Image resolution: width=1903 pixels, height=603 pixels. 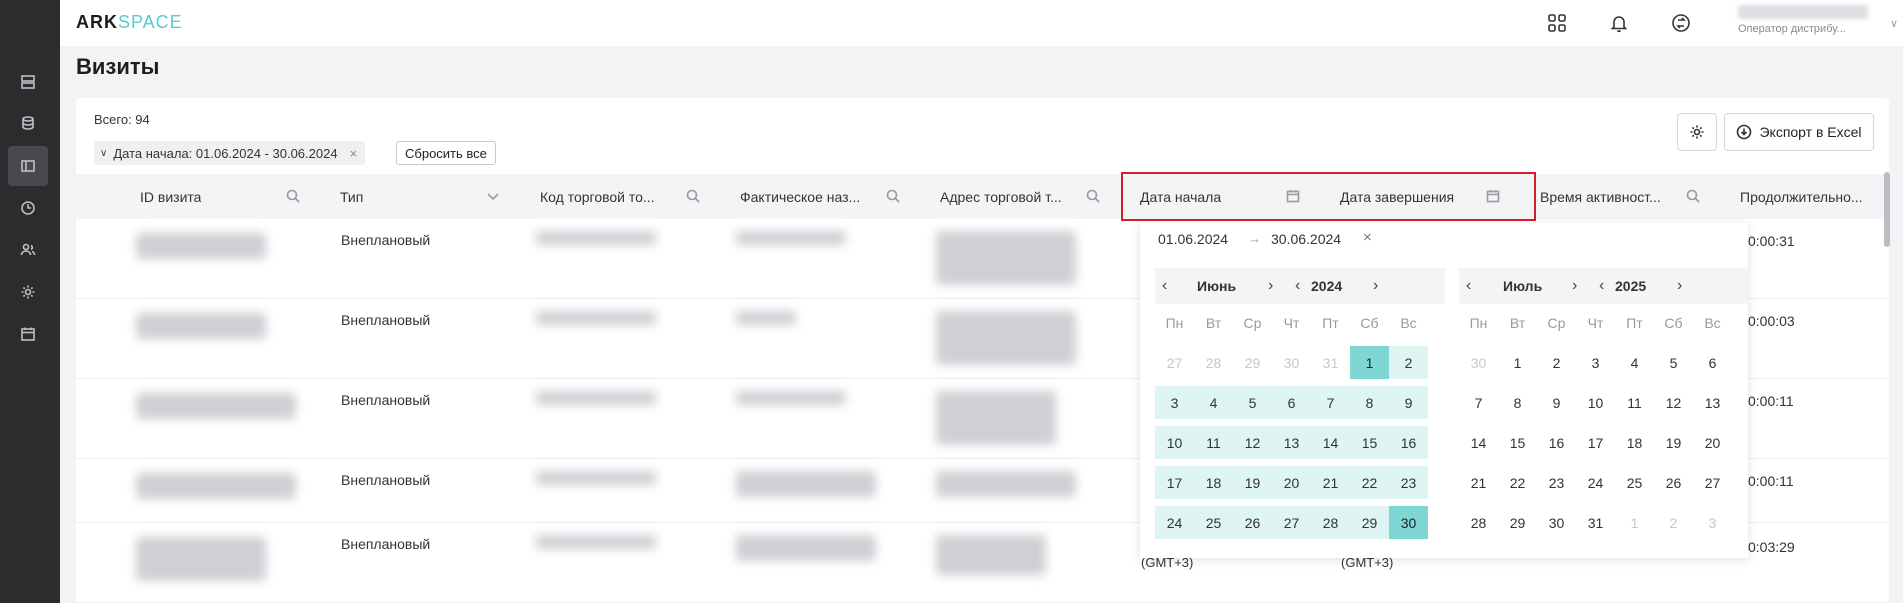 What do you see at coordinates (1326, 286) in the screenshot?
I see `left-year-label: 2024` at bounding box center [1326, 286].